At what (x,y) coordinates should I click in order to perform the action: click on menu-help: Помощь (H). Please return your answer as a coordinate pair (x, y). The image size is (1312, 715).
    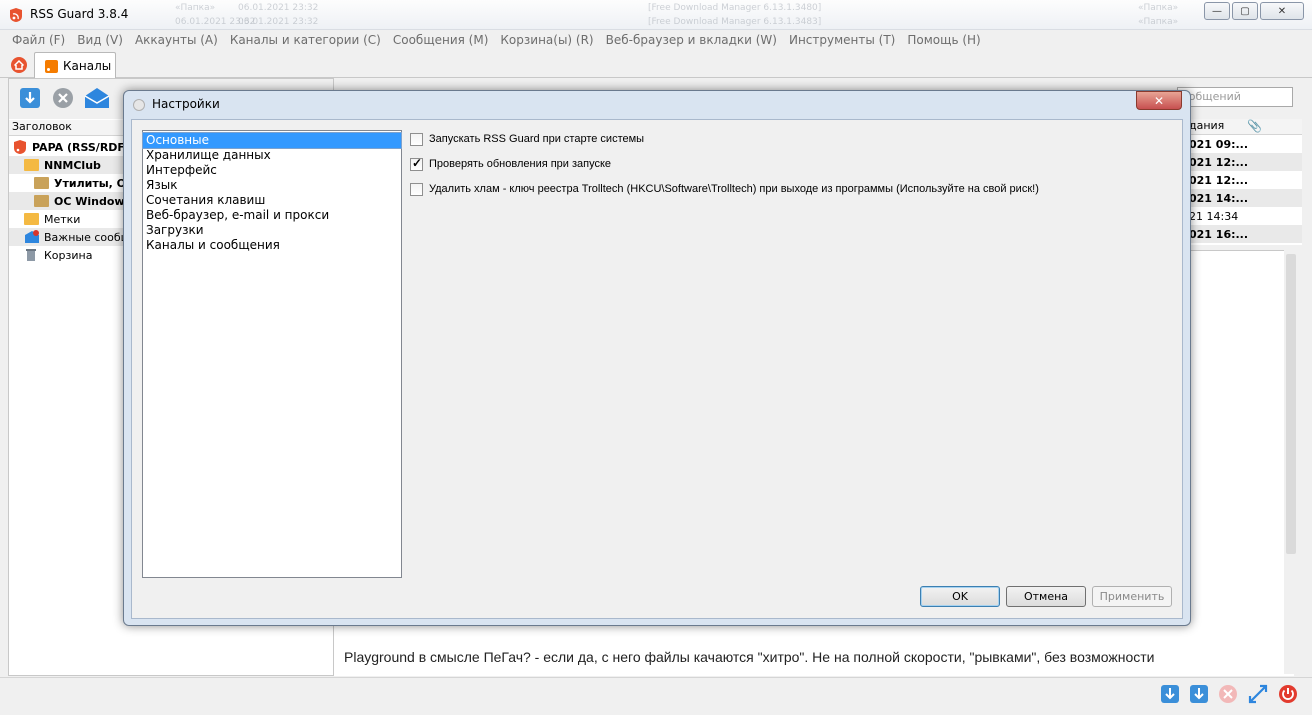
    Looking at the image, I should click on (943, 40).